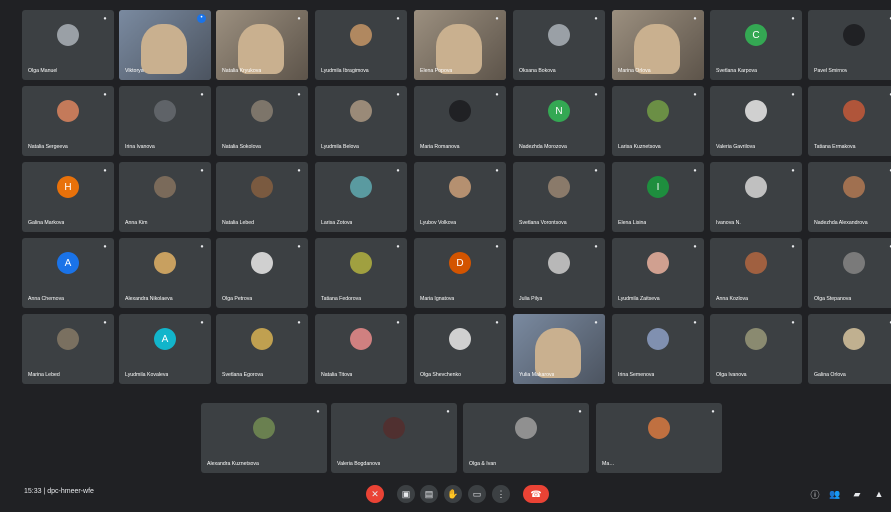 The image size is (891, 512). I want to click on participant-tile: ⏺ Julia Pilya, so click(559, 273).